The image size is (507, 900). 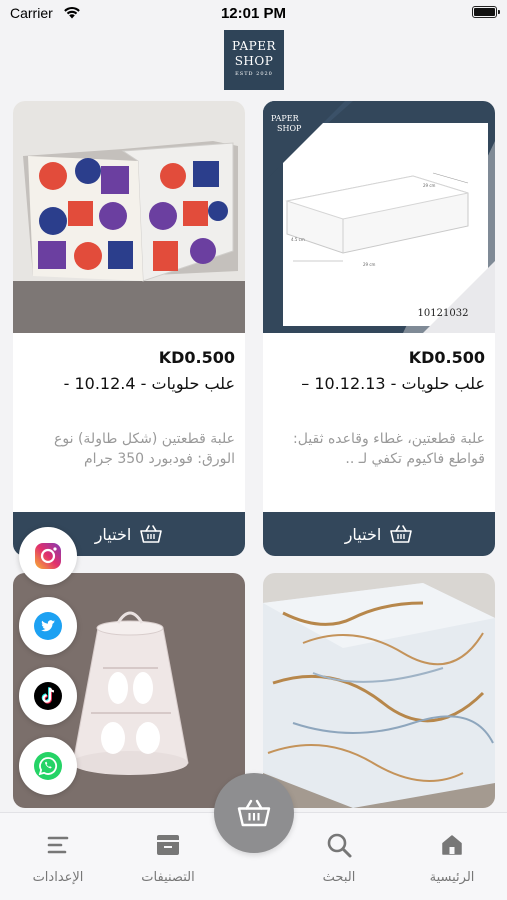 I want to click on instagram-button, so click(x=48, y=556).